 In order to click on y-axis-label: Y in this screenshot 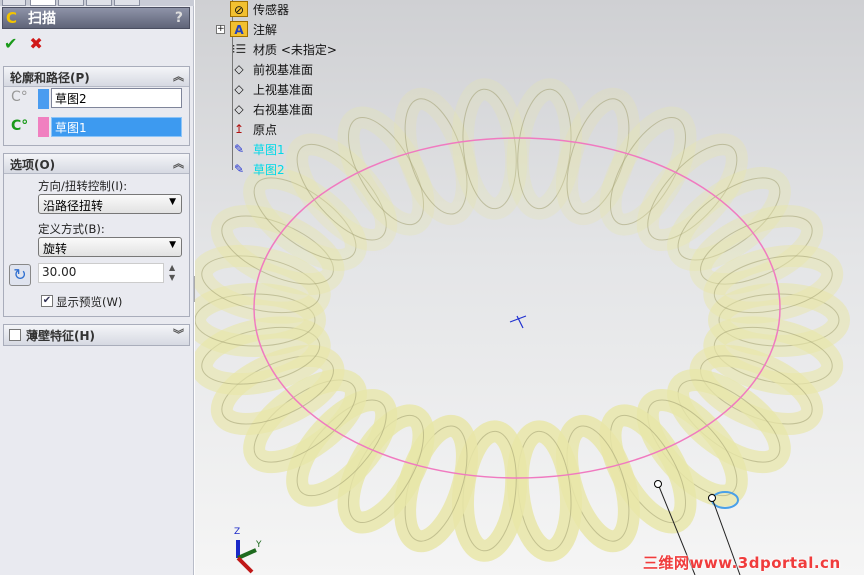, I will do `click(259, 545)`.